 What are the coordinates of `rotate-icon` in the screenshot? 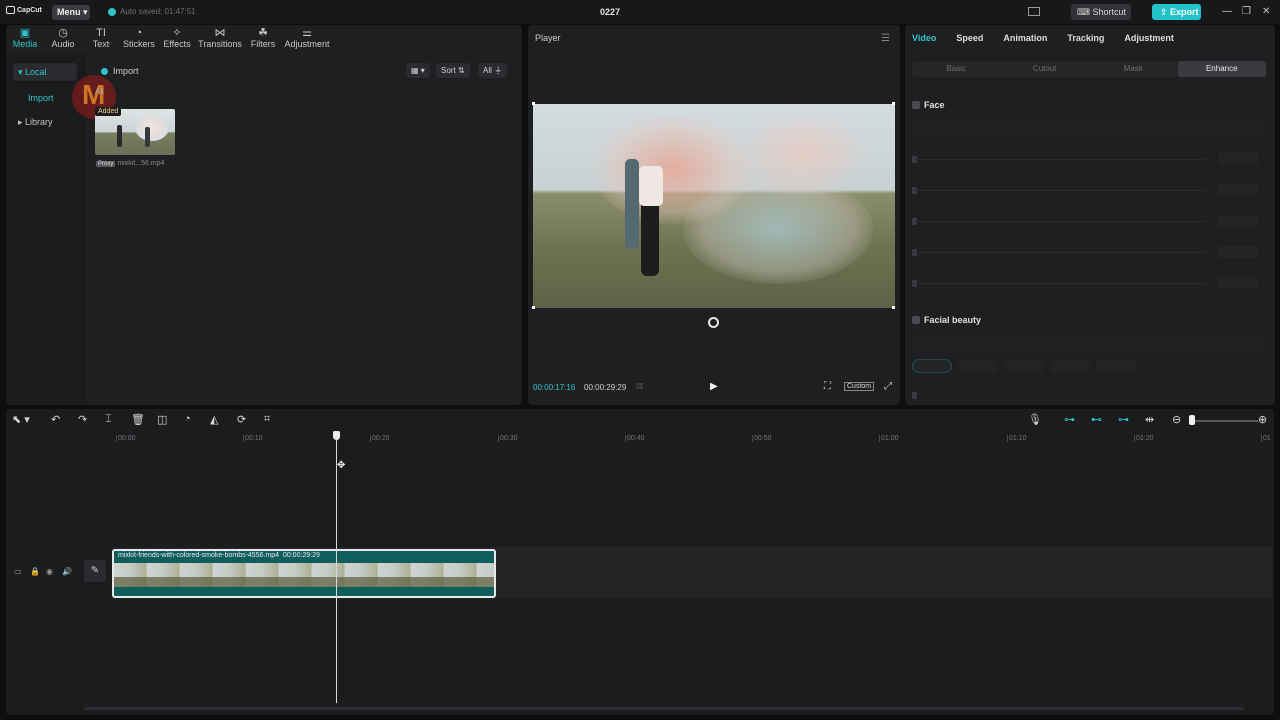 It's located at (713, 322).